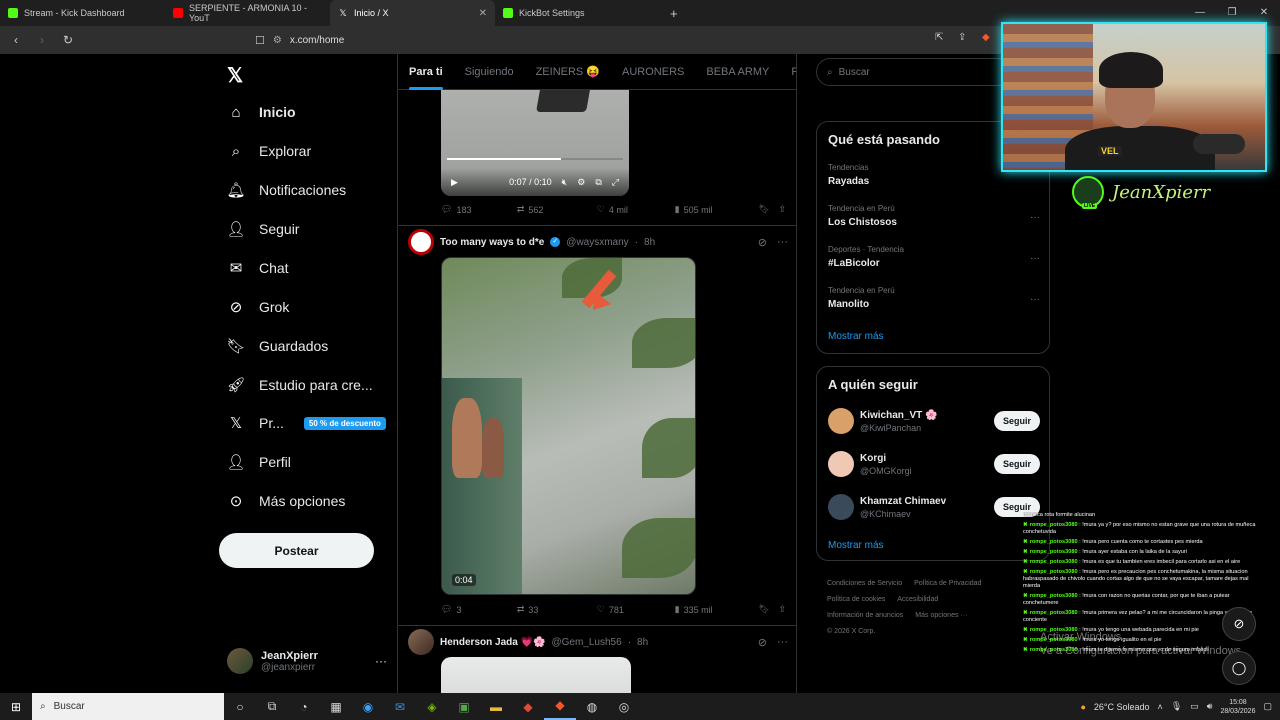 This screenshot has height=720, width=1280. I want to click on sidebar-item-notificaciones: 🔔︎ Notificaciones, so click(286, 190).